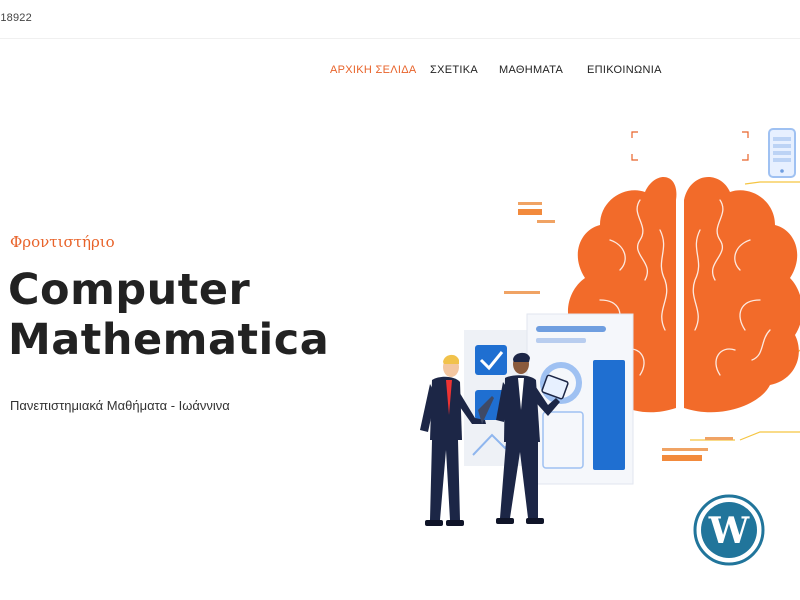 The image size is (800, 600). I want to click on hero-title-line-1: Computer, so click(129, 290).